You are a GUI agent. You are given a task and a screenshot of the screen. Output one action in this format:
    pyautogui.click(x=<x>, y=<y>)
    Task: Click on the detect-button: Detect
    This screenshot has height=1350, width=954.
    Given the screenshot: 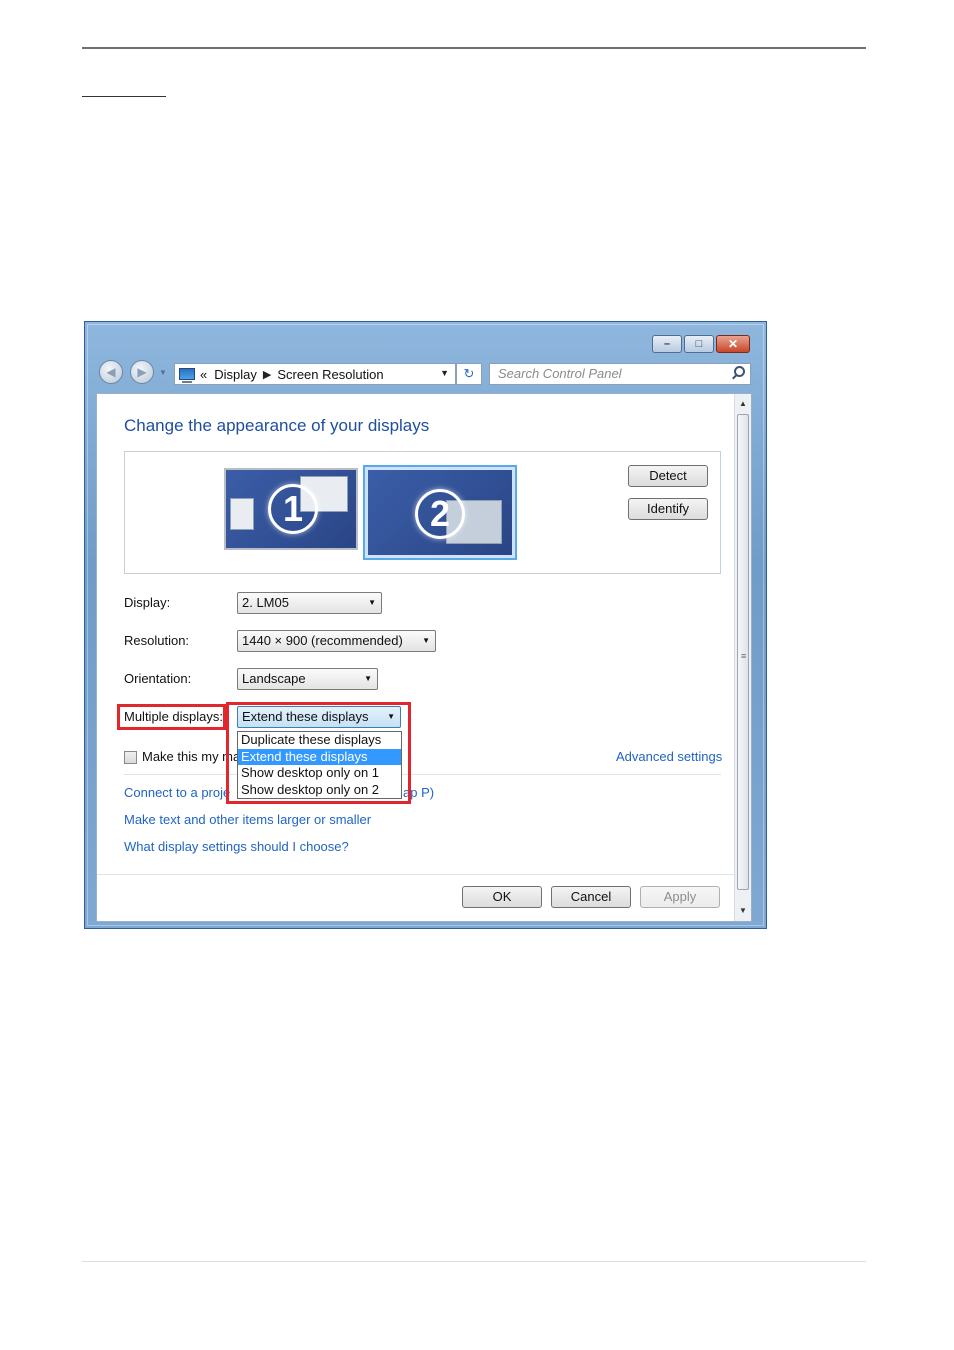 What is the action you would take?
    pyautogui.click(x=668, y=476)
    